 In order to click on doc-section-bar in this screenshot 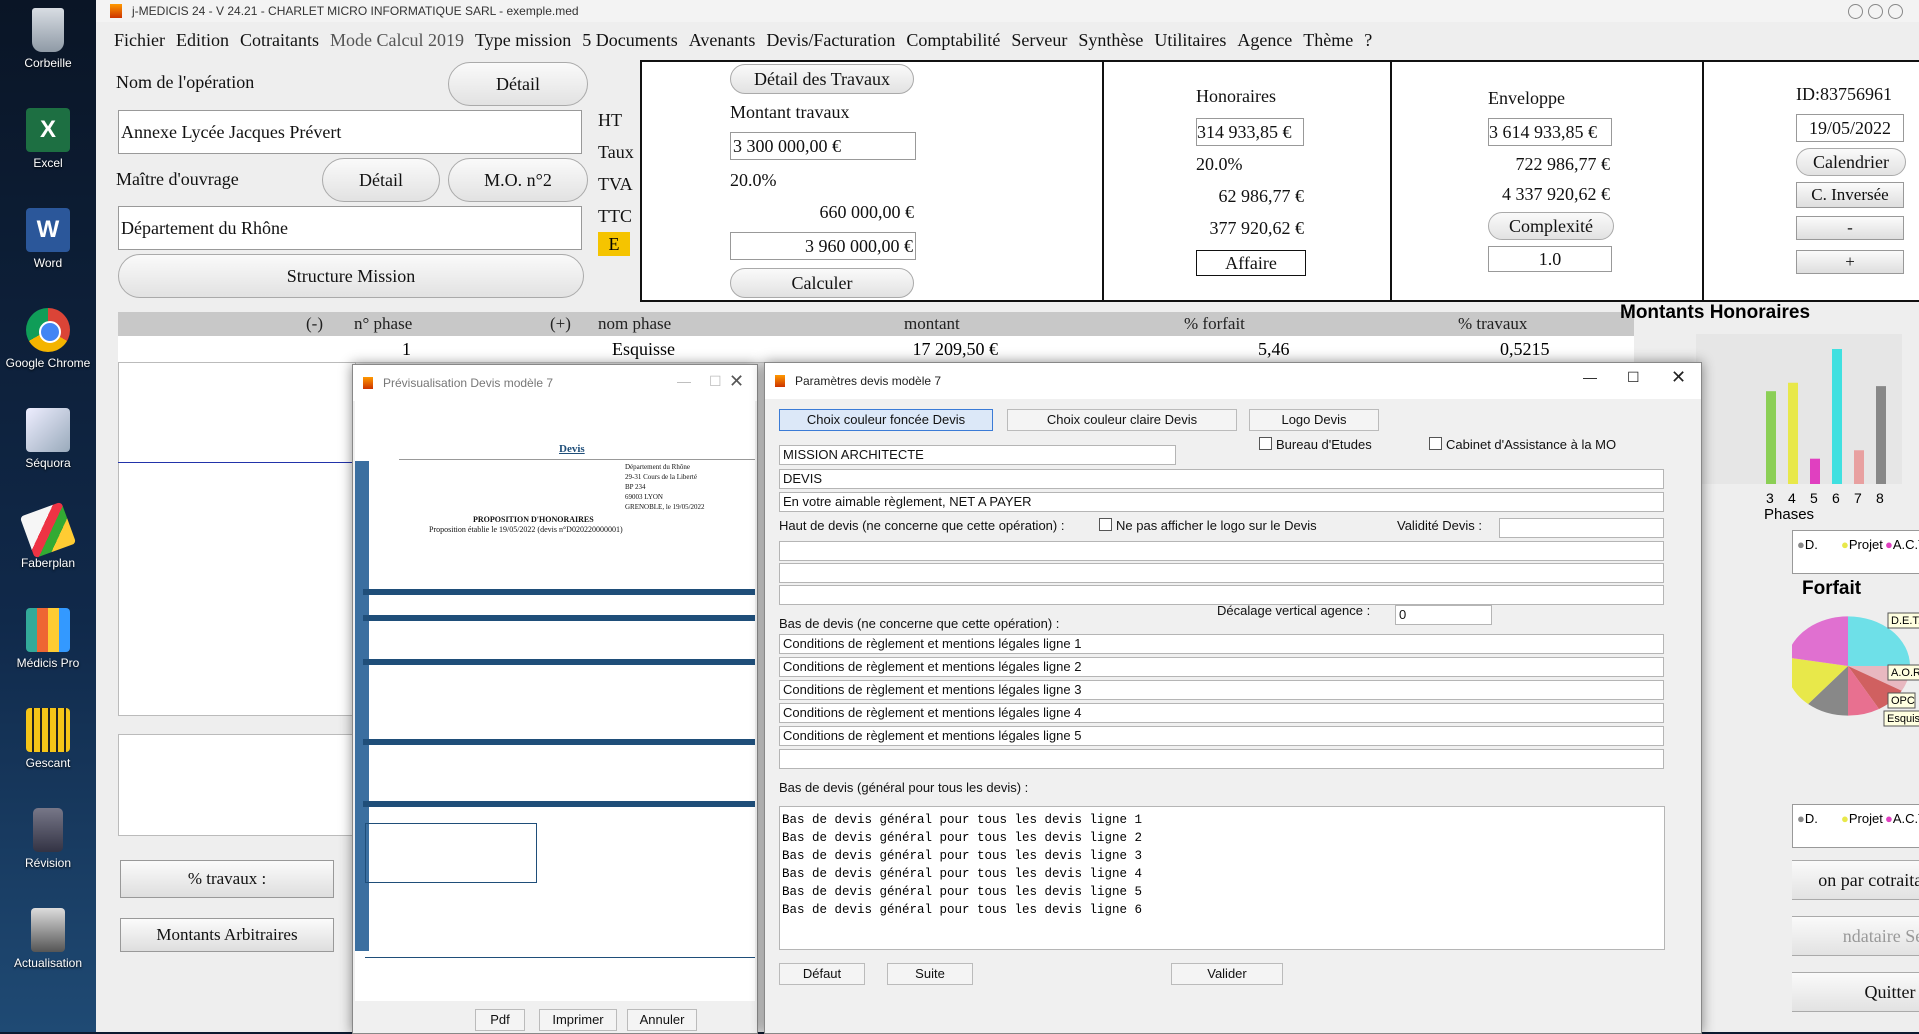, I will do `click(559, 618)`.